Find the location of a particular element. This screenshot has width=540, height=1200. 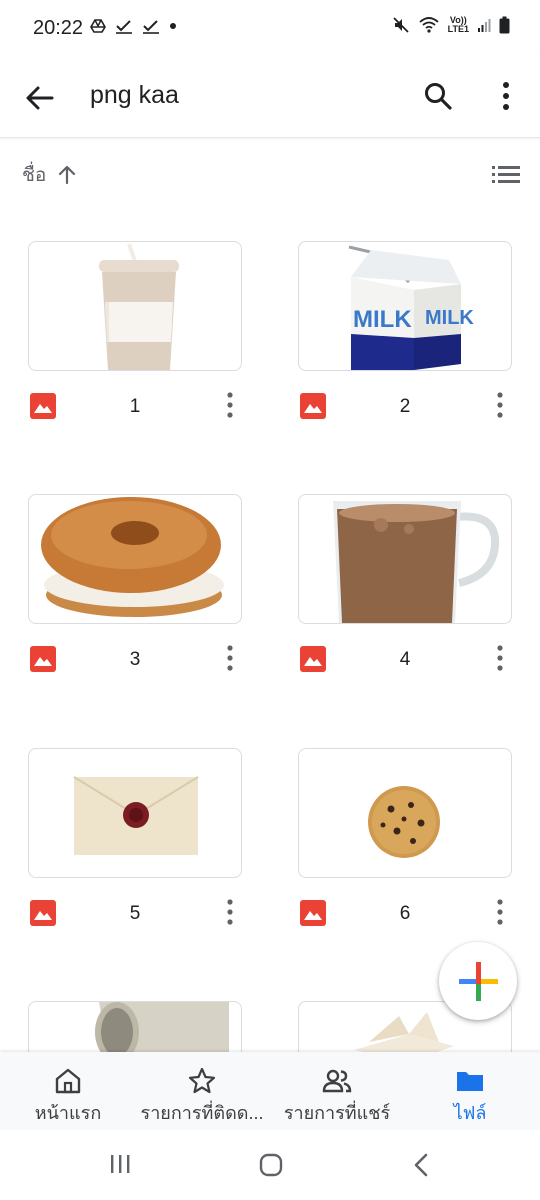

file-tile: 3 is located at coordinates (135, 588).